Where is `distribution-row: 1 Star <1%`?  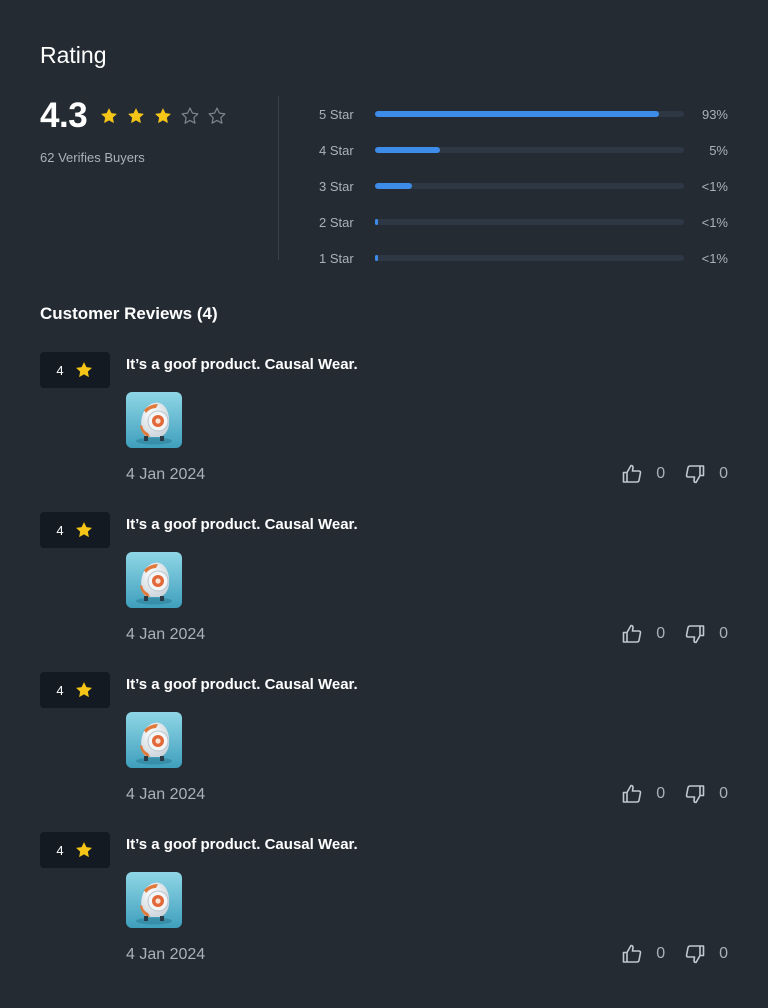 distribution-row: 1 Star <1% is located at coordinates (523, 258).